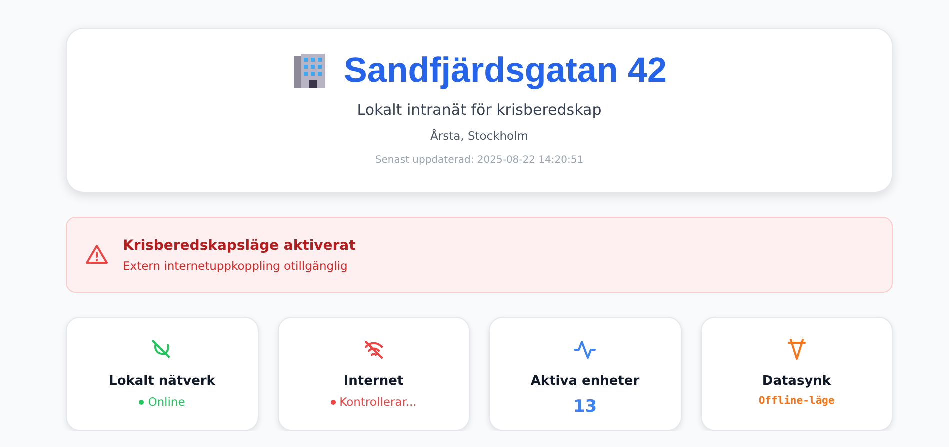  What do you see at coordinates (479, 110) in the screenshot?
I see `subtitle: Lokalt intranät för krisberedskap` at bounding box center [479, 110].